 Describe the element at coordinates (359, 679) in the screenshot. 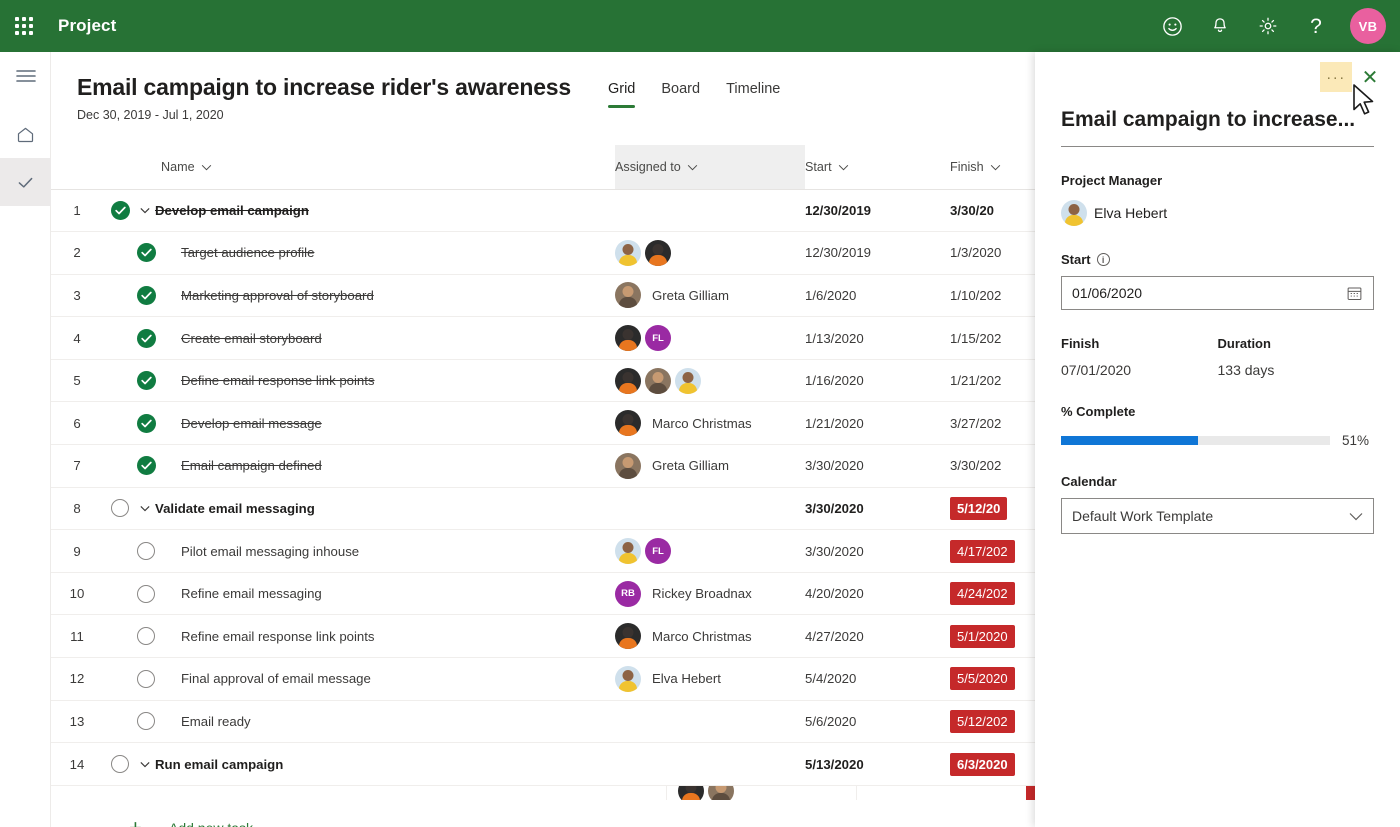

I see `task-name-cell: Final approval of email message` at that location.